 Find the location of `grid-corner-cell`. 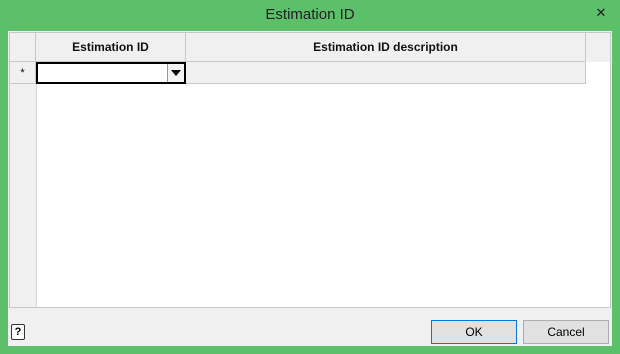

grid-corner-cell is located at coordinates (23, 47).